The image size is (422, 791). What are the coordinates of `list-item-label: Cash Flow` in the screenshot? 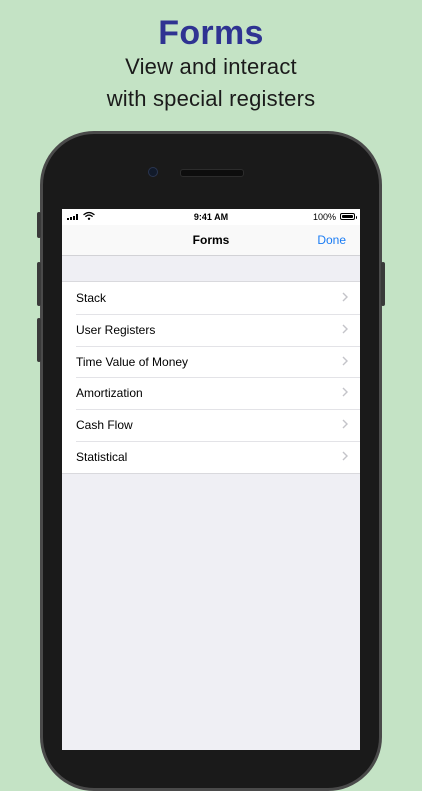 It's located at (104, 425).